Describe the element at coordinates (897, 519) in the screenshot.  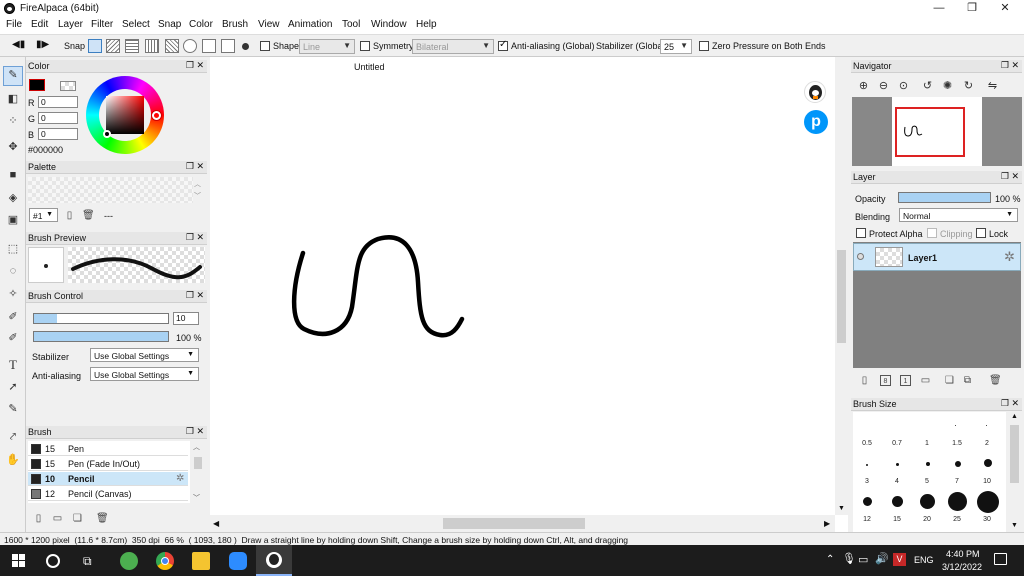
I see `brush-size-option: 15` at that location.